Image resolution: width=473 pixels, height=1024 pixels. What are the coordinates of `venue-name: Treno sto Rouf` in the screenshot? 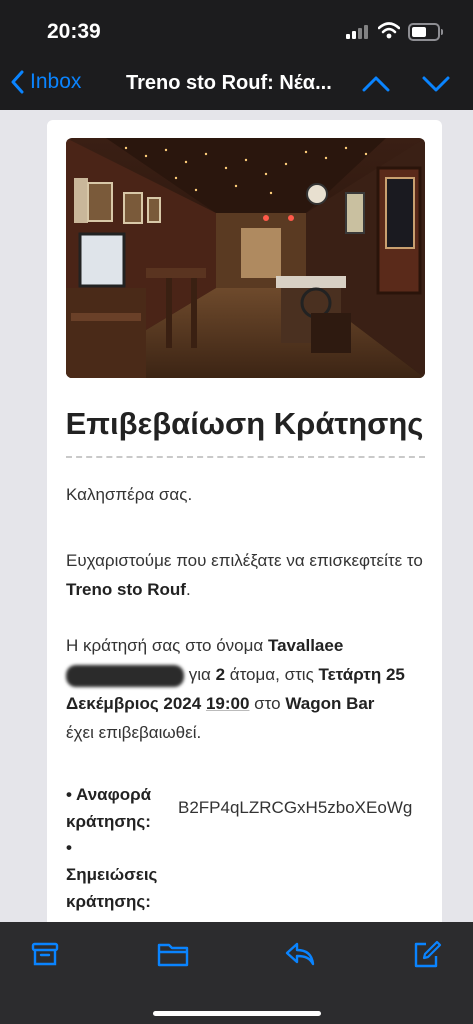 It's located at (126, 589).